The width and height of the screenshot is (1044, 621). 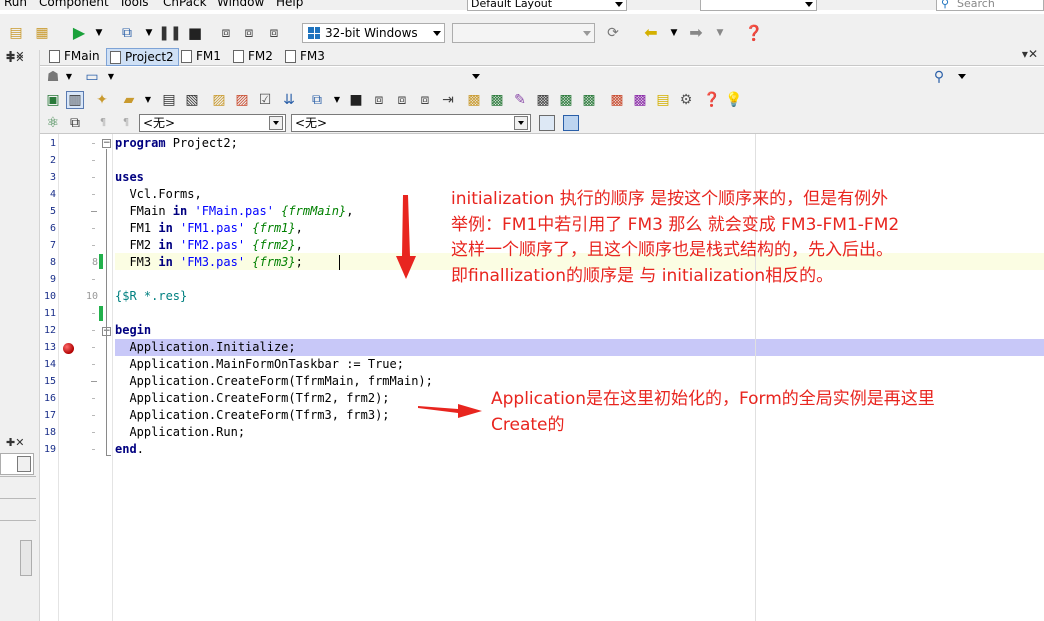 What do you see at coordinates (547, 5) in the screenshot?
I see `layout-combo: Default Layout` at bounding box center [547, 5].